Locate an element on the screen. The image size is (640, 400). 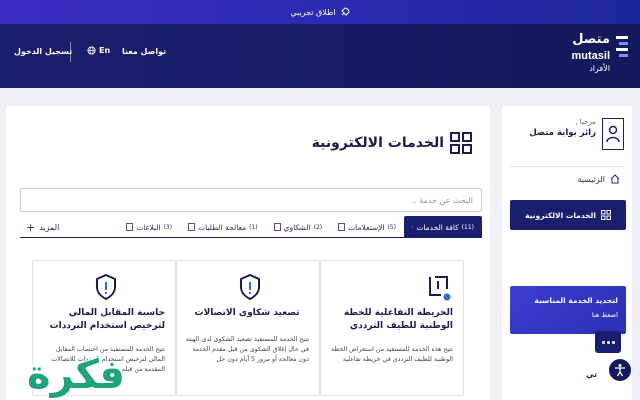
tab-label: الإستعلامات is located at coordinates (366, 227).